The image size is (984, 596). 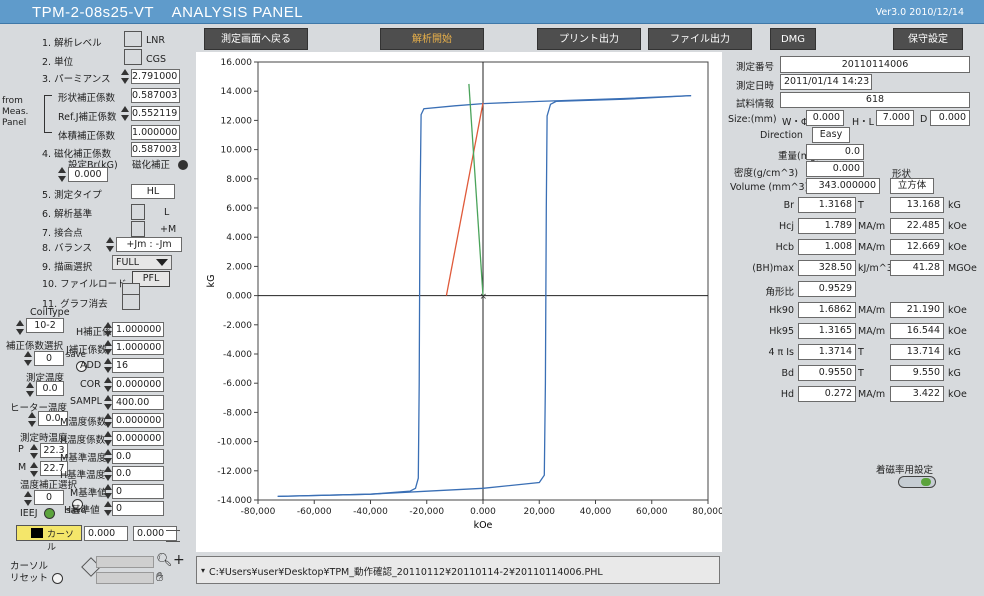 What do you see at coordinates (852, 332) in the screenshot?
I see `result-row: Hk95 1.3165 MA/m 16.544 kOe` at bounding box center [852, 332].